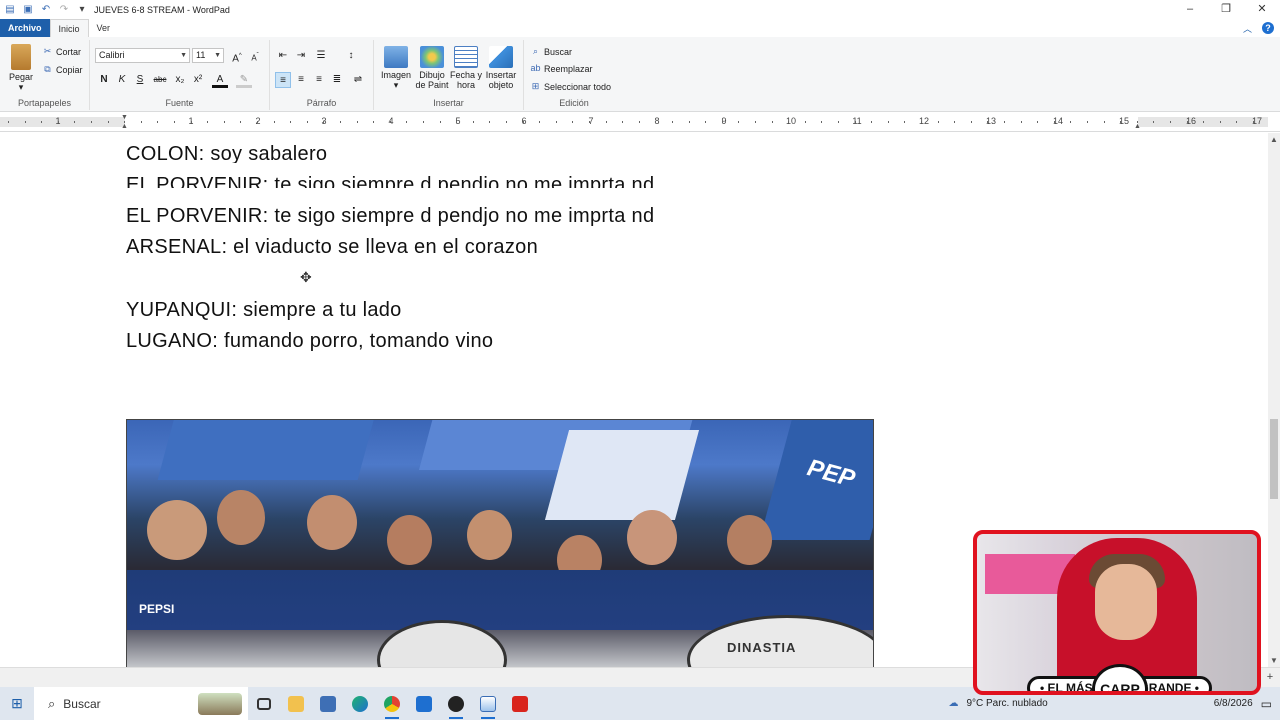  I want to click on increase-indent-icon: ⇥, so click(301, 56).